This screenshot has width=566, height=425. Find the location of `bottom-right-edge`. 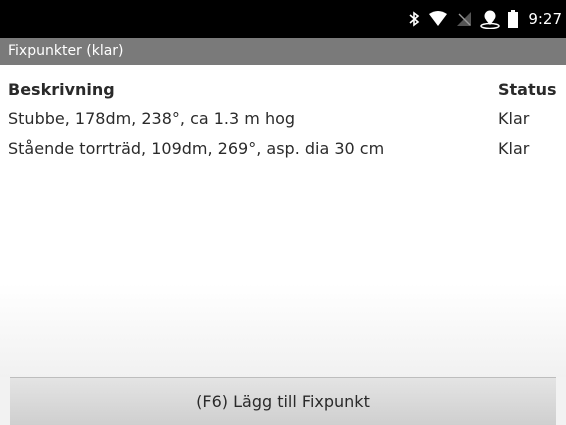

bottom-right-edge is located at coordinates (561, 401).